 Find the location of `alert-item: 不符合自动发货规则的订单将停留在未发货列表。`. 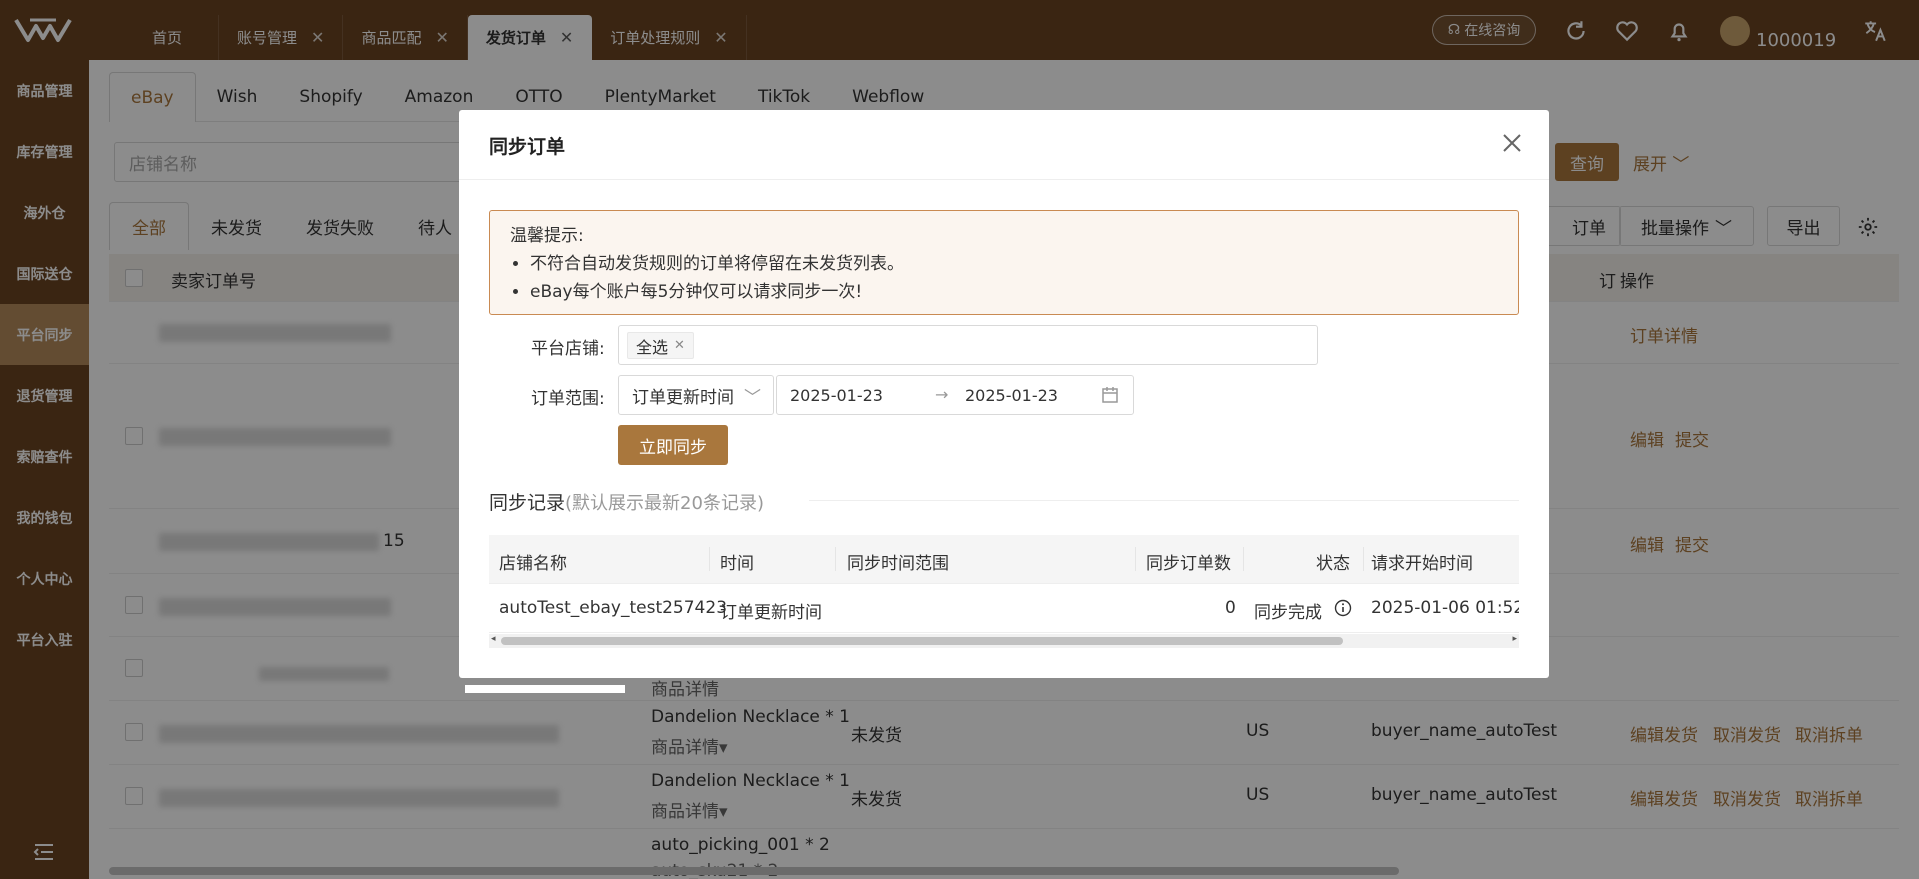

alert-item: 不符合自动发货规则的订单将停留在未发货列表。 is located at coordinates (1014, 264).